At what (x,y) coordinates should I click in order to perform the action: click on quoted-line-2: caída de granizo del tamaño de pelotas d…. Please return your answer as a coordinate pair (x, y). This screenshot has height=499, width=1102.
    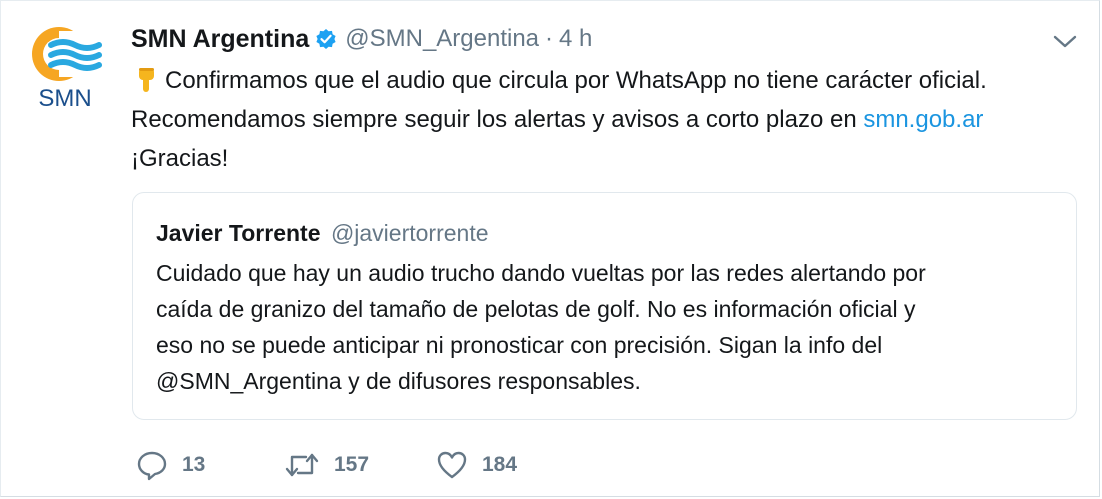
    Looking at the image, I should click on (536, 309).